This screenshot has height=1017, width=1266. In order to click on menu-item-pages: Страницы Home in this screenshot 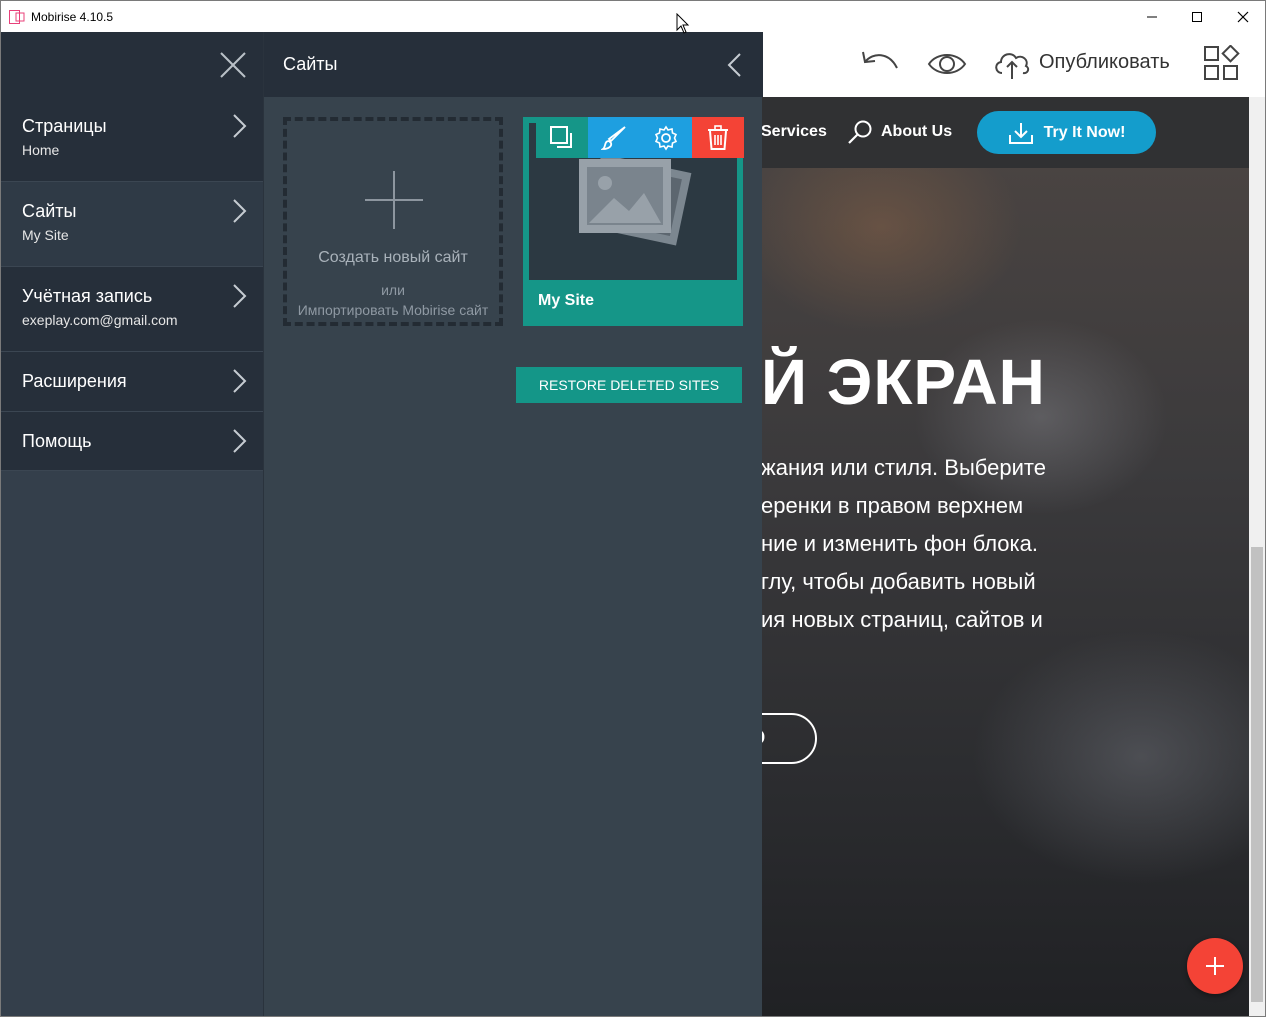, I will do `click(132, 139)`.